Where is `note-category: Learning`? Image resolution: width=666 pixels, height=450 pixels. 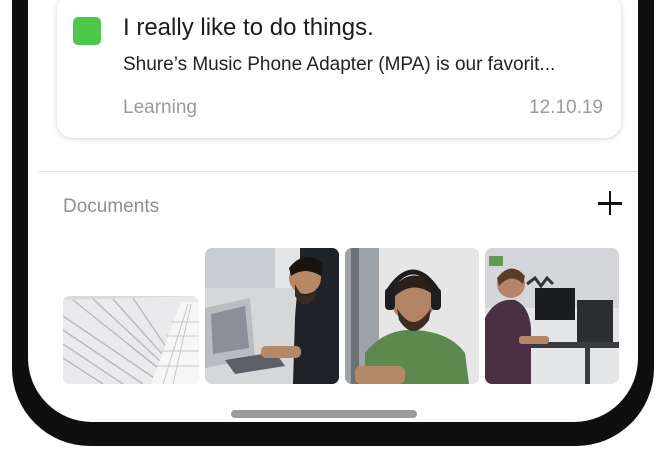 note-category: Learning is located at coordinates (160, 107).